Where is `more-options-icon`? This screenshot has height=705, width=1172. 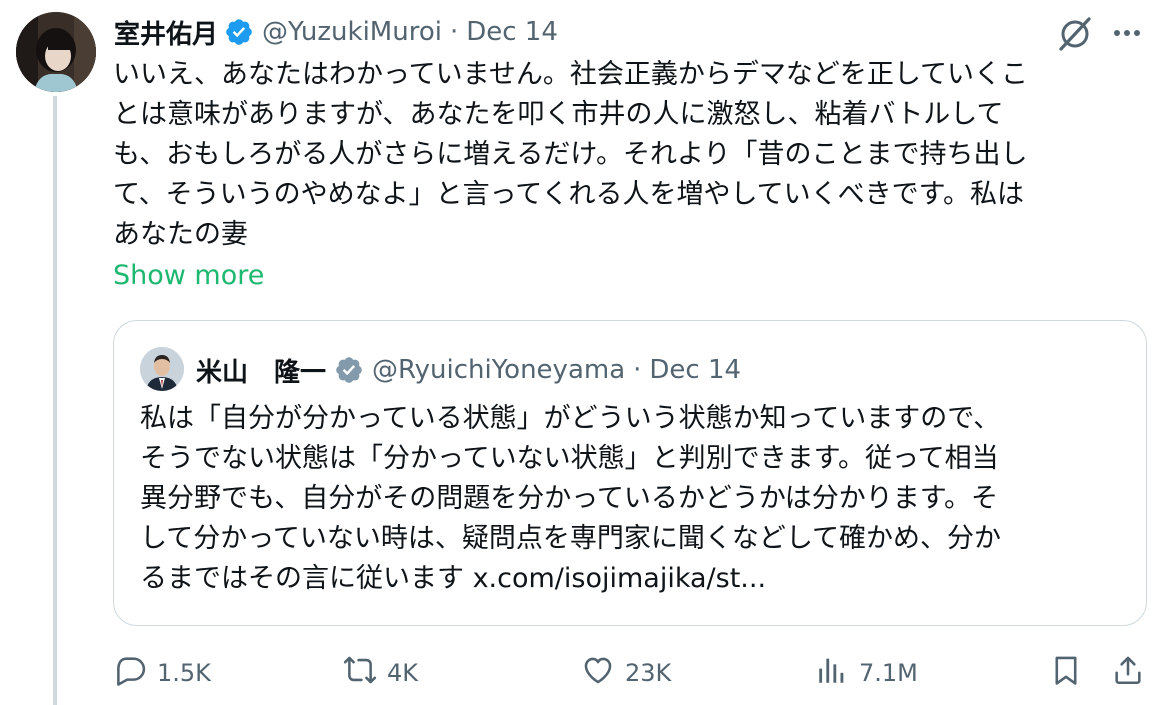
more-options-icon is located at coordinates (1127, 33).